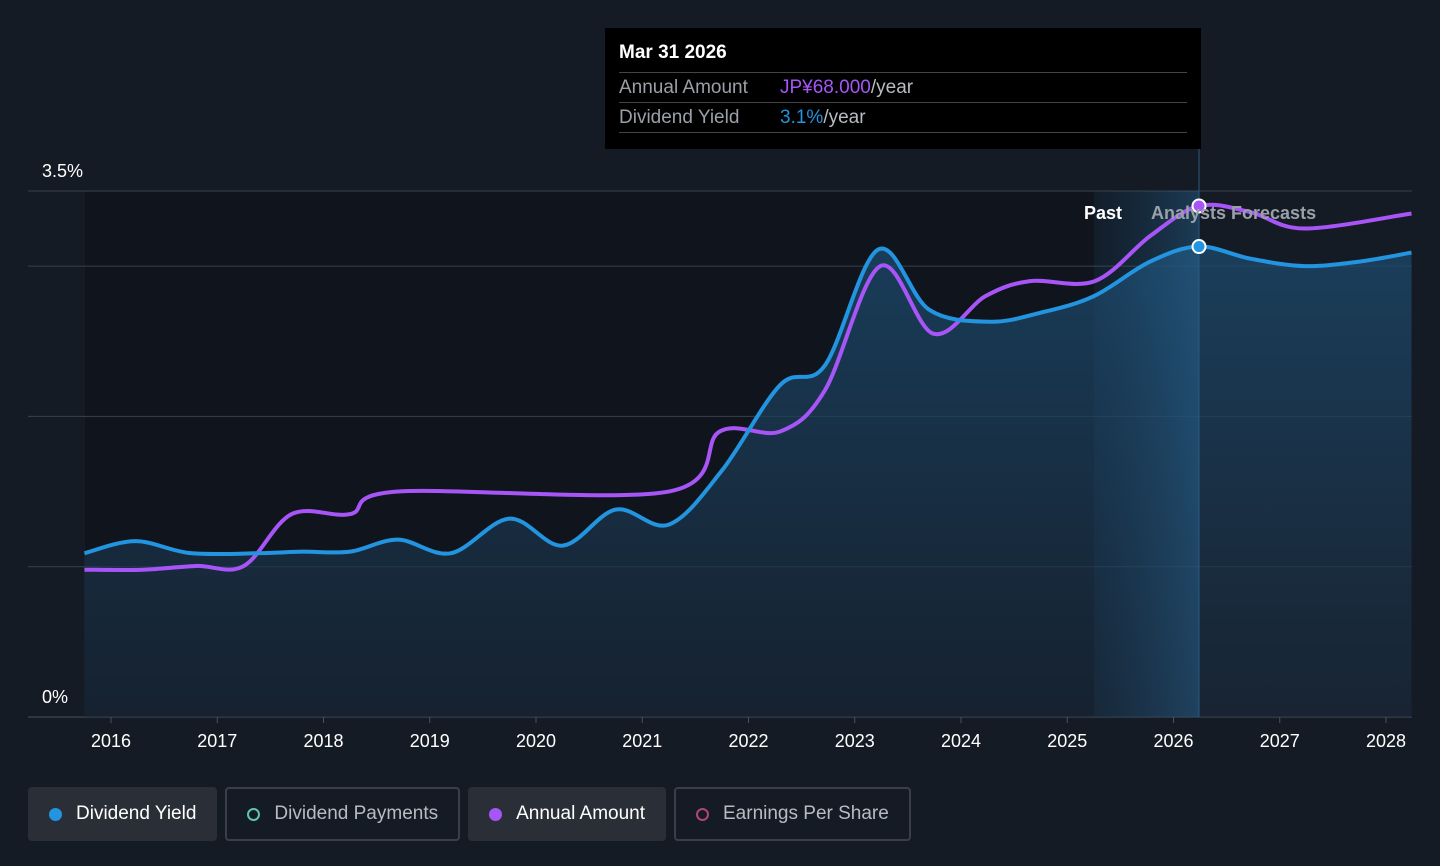 The image size is (1440, 866). I want to click on forecast-label: Analysts Forecasts, so click(1233, 213).